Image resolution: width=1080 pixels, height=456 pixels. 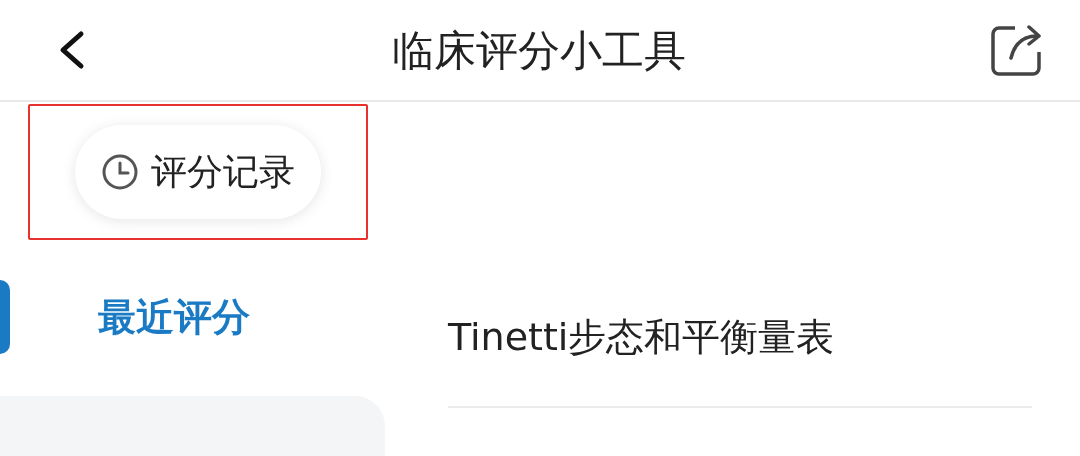 What do you see at coordinates (198, 172) in the screenshot?
I see `history-button: 评分记录` at bounding box center [198, 172].